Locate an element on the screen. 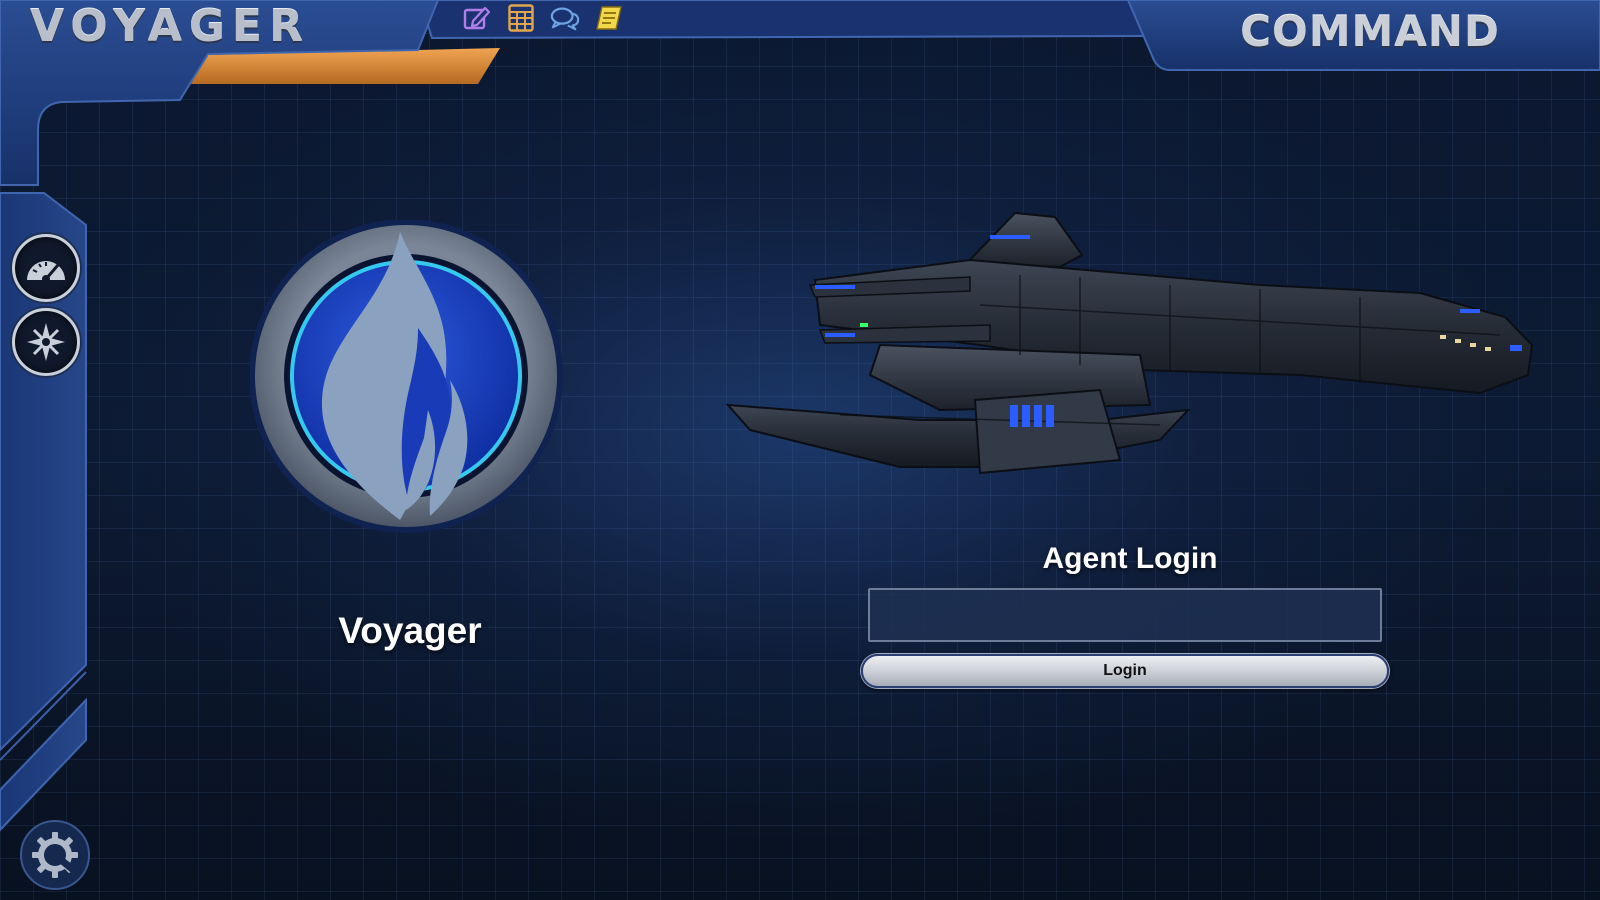 The image size is (1600, 900). sidebar-item-navigation is located at coordinates (46, 342).